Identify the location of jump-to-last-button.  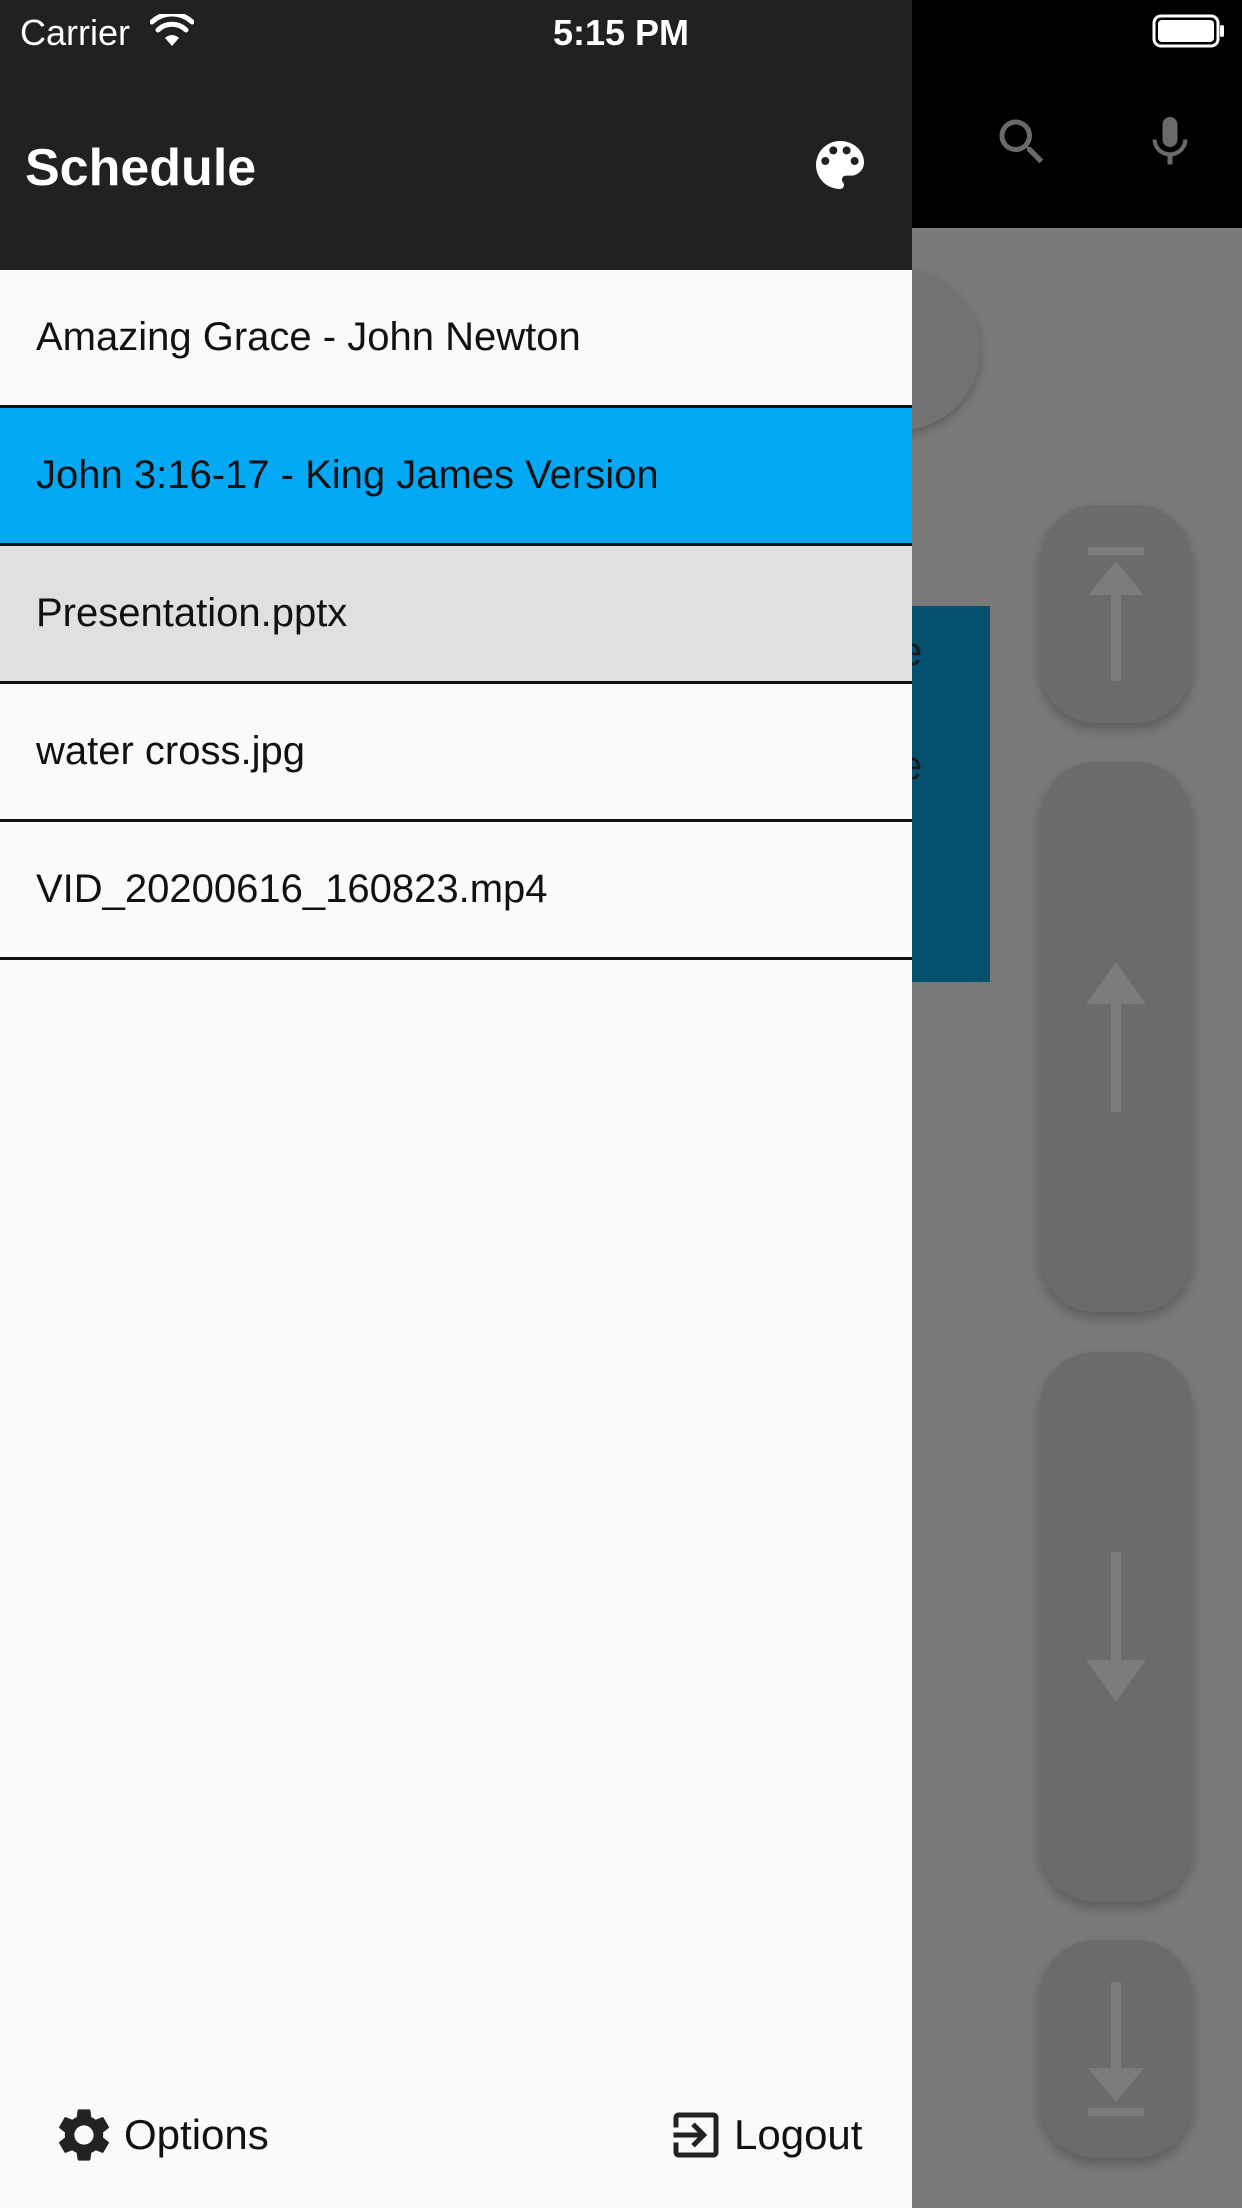
(1116, 2049).